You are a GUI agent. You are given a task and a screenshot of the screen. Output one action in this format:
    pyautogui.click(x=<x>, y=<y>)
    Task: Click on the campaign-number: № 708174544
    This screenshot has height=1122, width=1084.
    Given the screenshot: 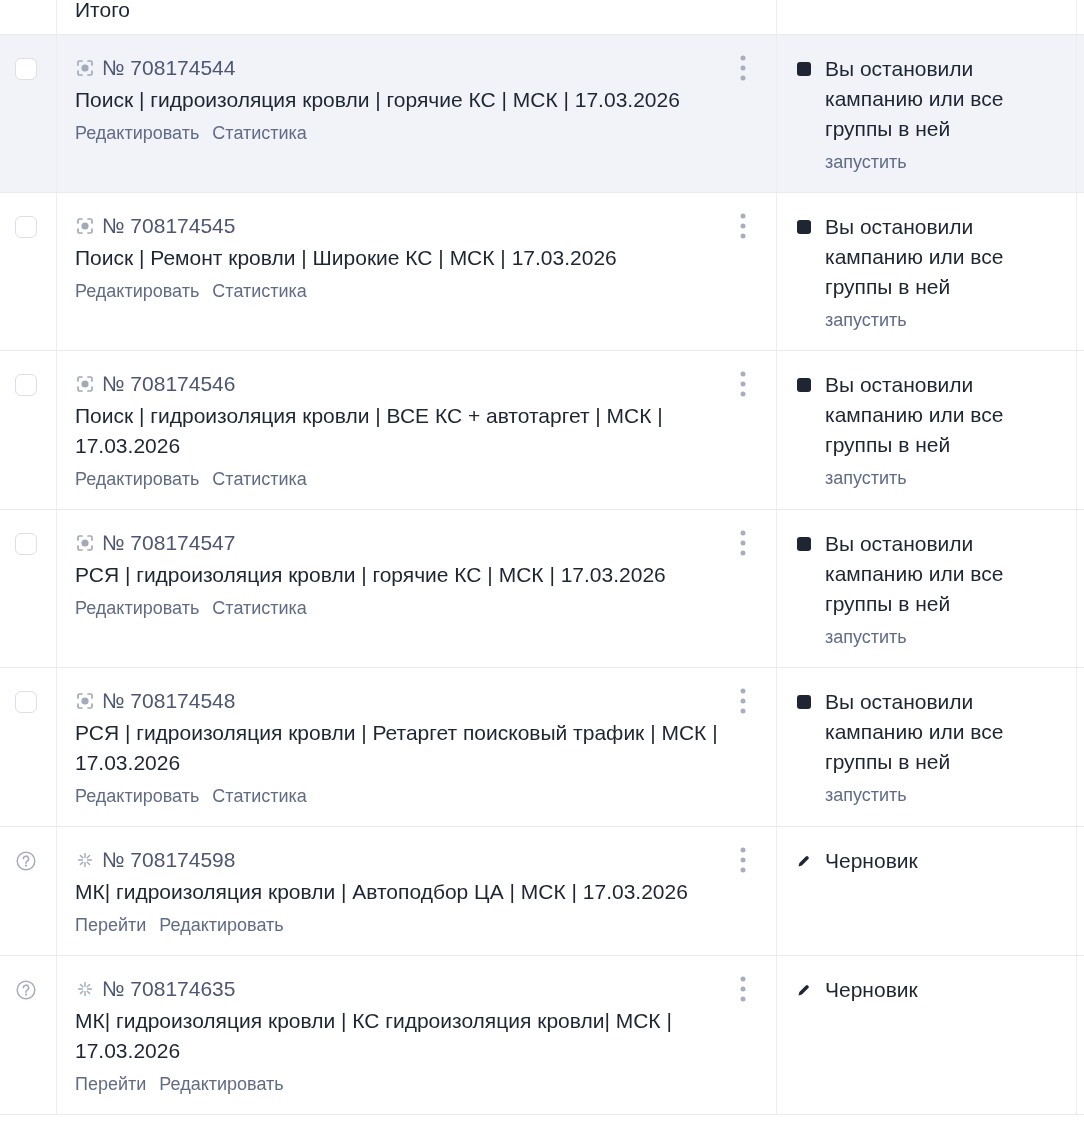 What is the action you would take?
    pyautogui.click(x=169, y=68)
    